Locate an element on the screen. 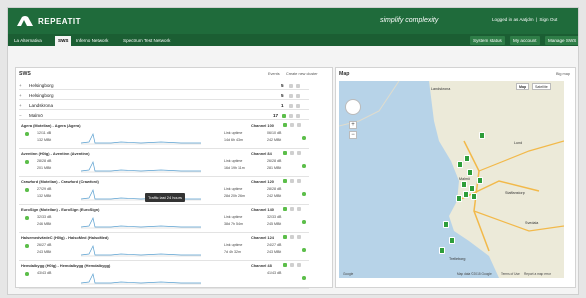  tab-sws: SWS is located at coordinates (63, 41).